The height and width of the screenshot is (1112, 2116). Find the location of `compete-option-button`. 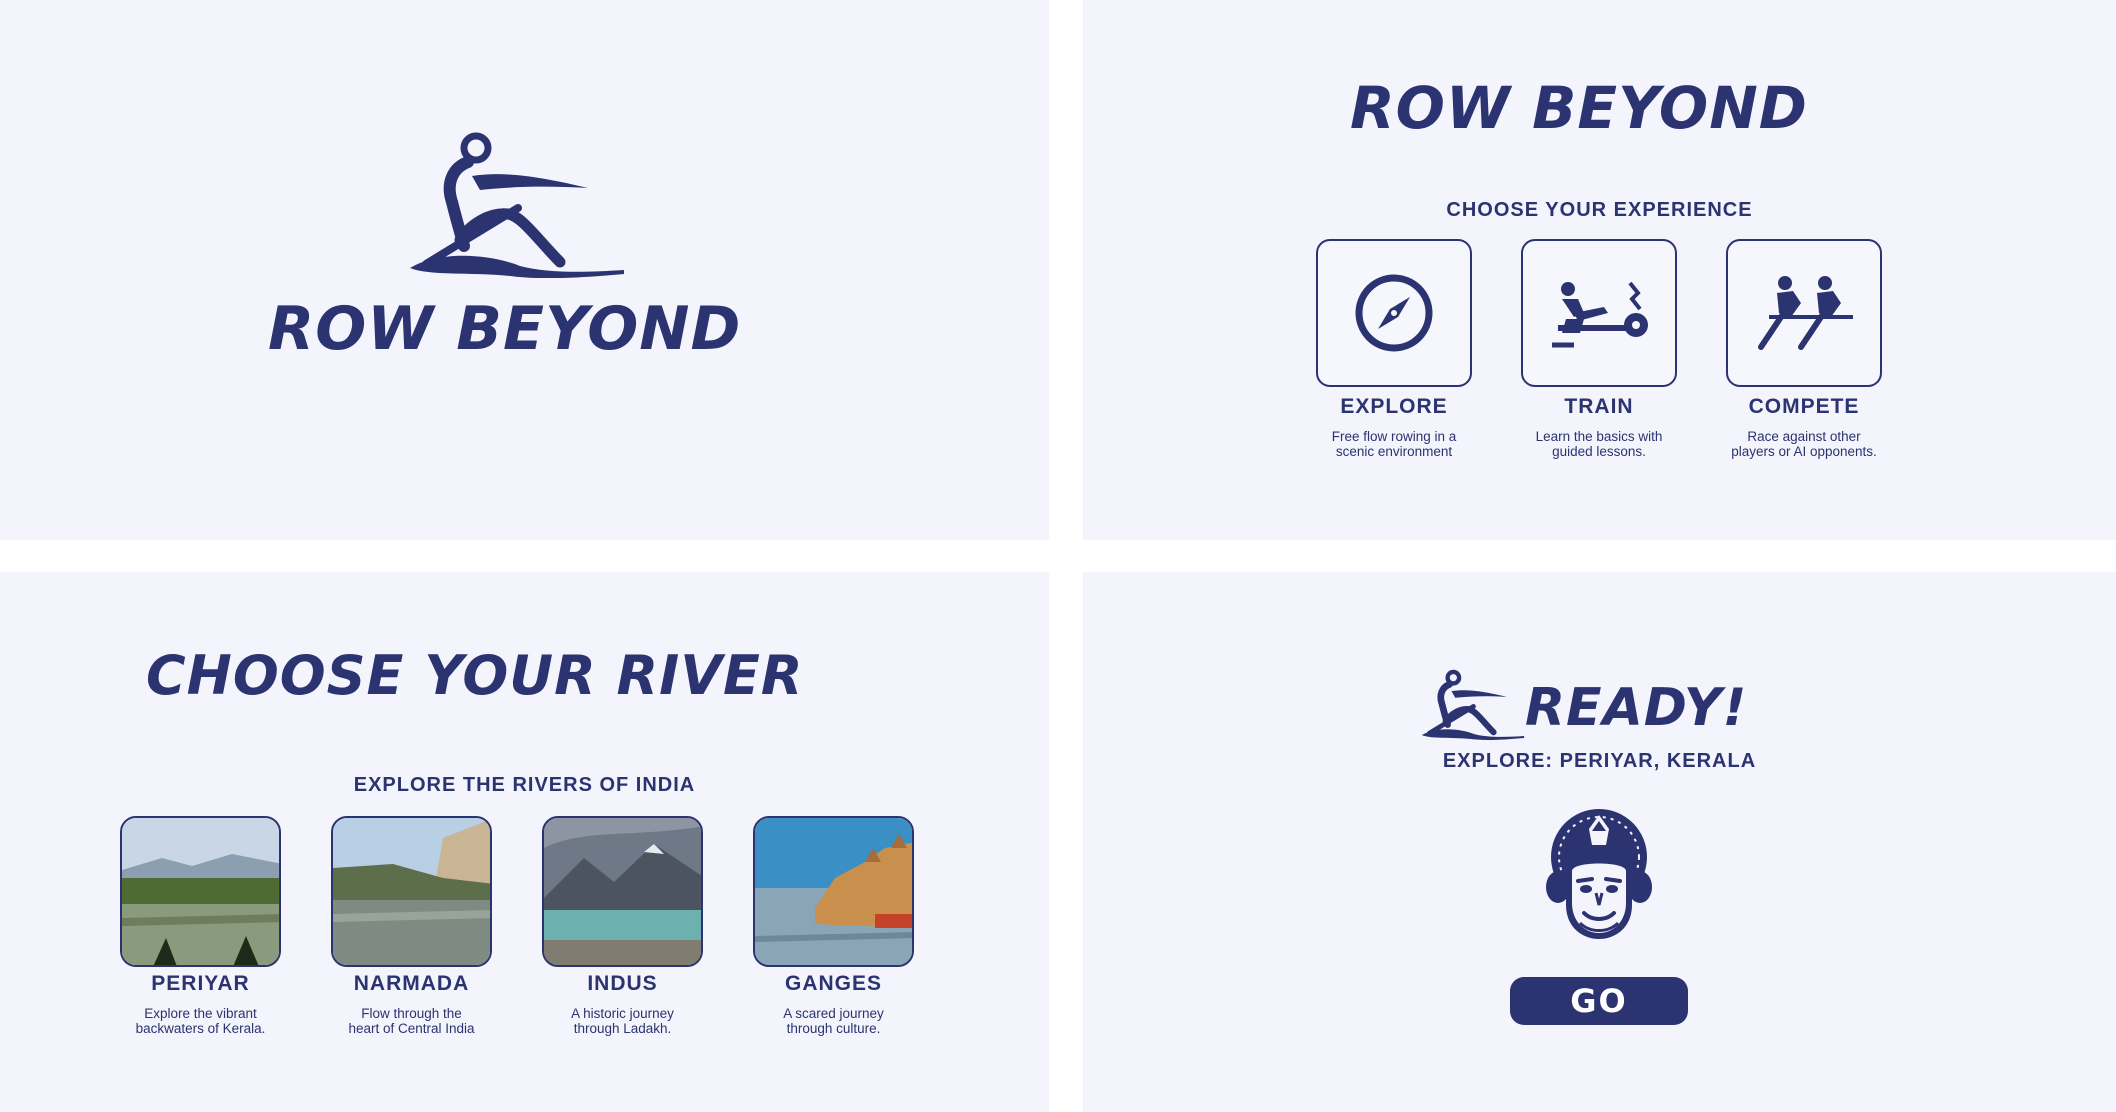

compete-option-button is located at coordinates (1804, 313).